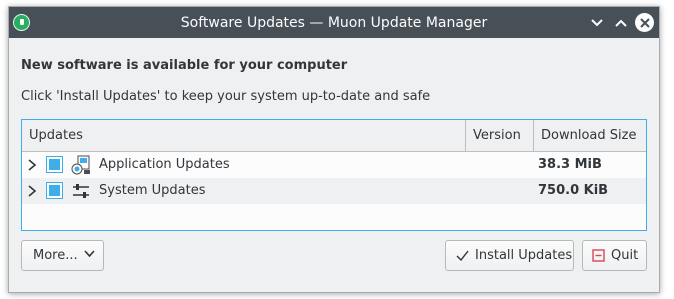 Image resolution: width=674 pixels, height=299 pixels. I want to click on column-header-version: Version, so click(500, 135).